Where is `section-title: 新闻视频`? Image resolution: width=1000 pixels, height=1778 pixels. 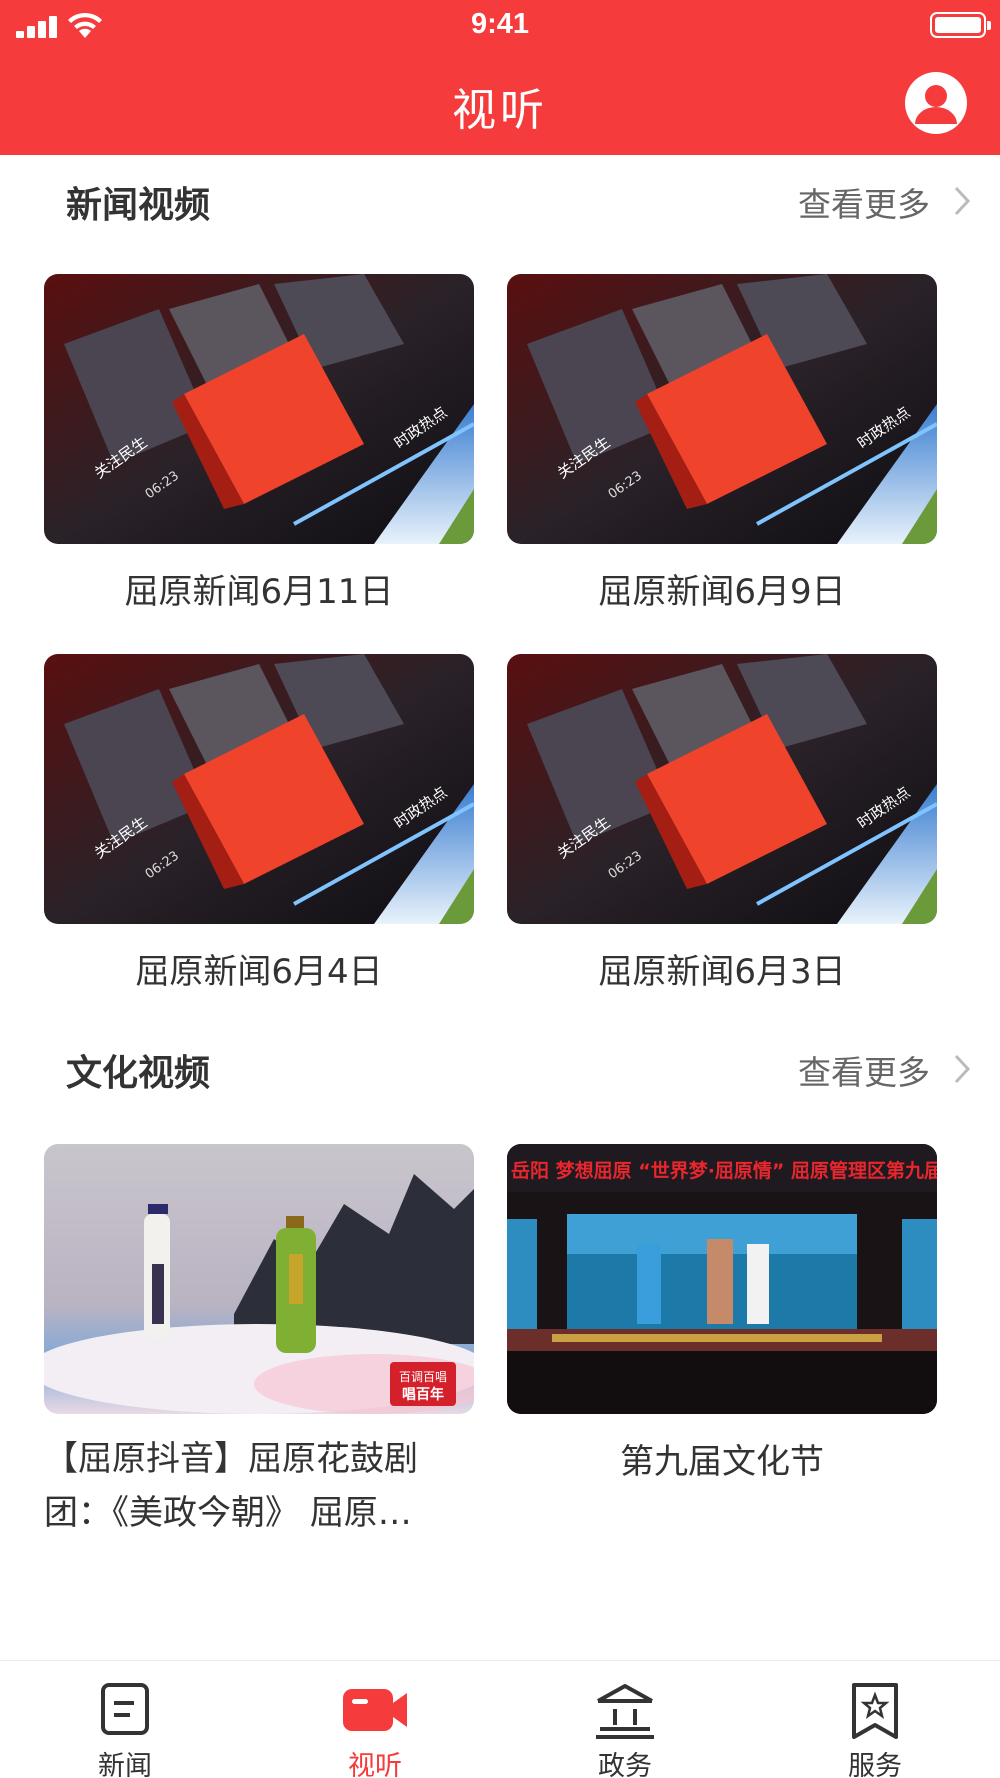 section-title: 新闻视频 is located at coordinates (138, 205).